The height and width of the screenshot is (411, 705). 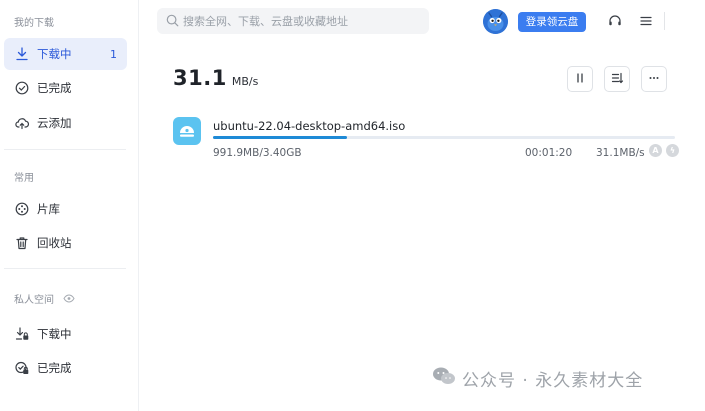 I want to click on sidebar-item-label: 片库, so click(x=48, y=209).